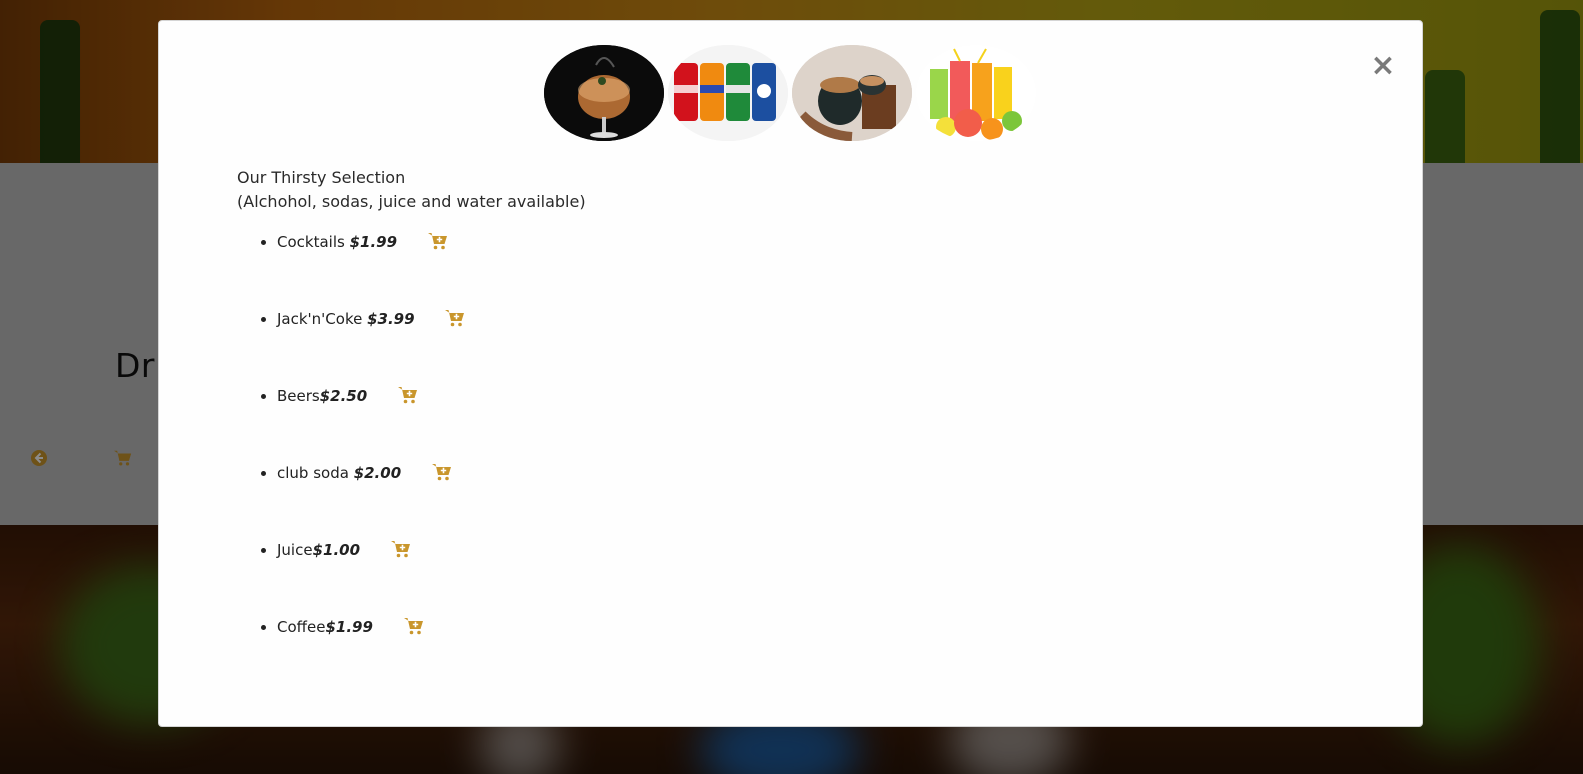  Describe the element at coordinates (313, 242) in the screenshot. I see `item-name: Cocktails` at that location.